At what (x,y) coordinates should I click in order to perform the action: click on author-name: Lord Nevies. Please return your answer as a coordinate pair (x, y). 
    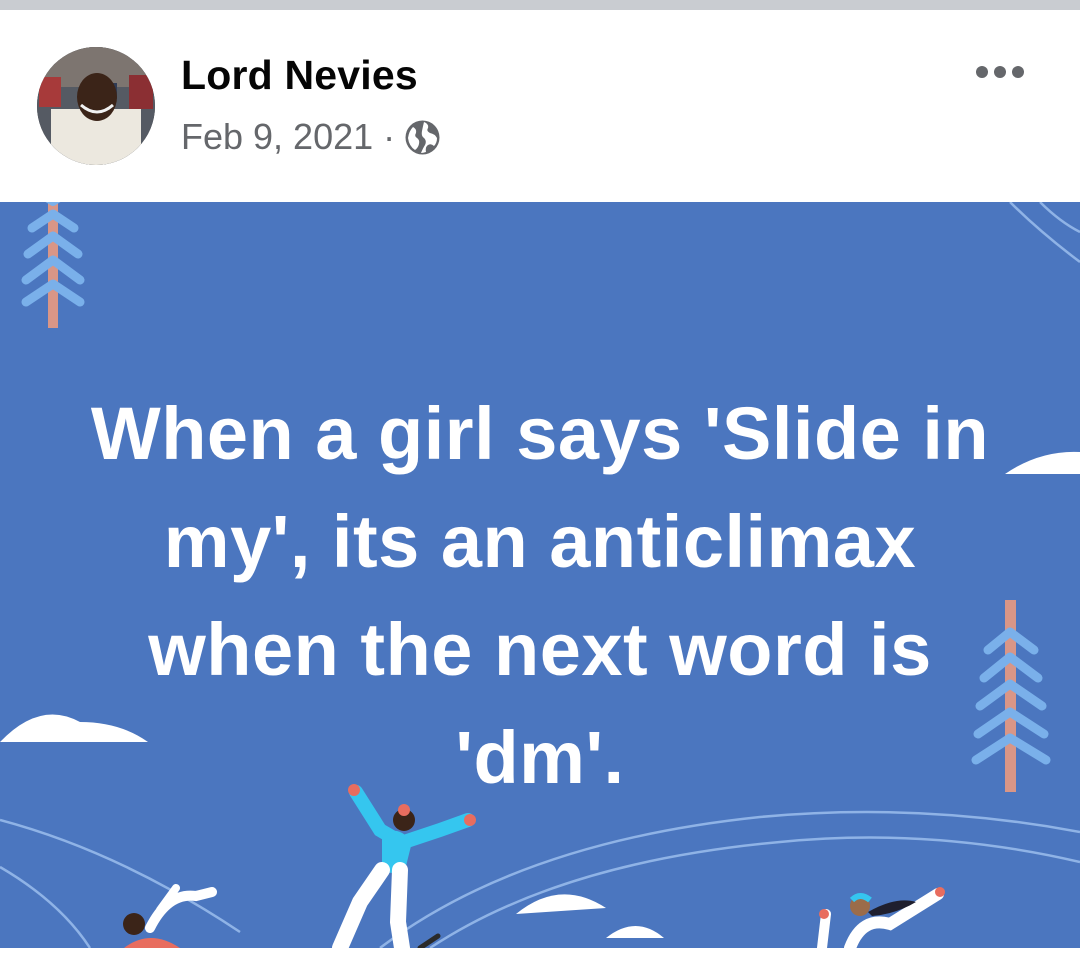
    Looking at the image, I should click on (299, 75).